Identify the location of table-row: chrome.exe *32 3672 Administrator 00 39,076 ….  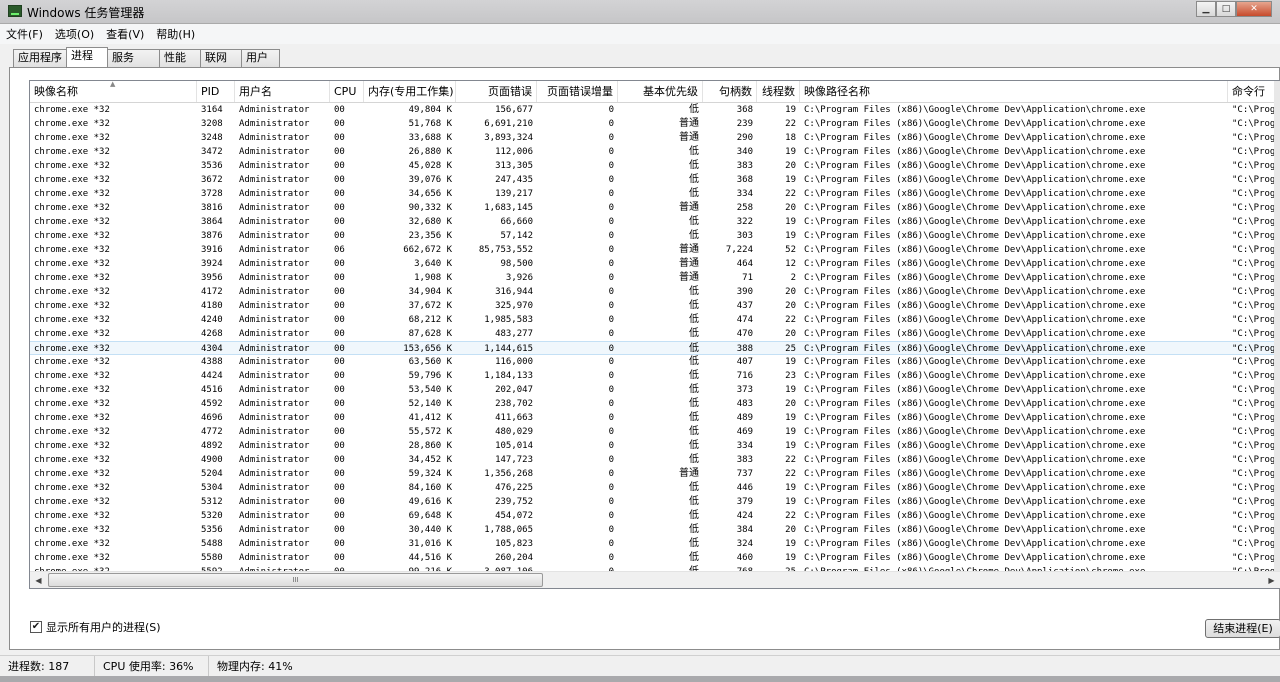
(655, 180).